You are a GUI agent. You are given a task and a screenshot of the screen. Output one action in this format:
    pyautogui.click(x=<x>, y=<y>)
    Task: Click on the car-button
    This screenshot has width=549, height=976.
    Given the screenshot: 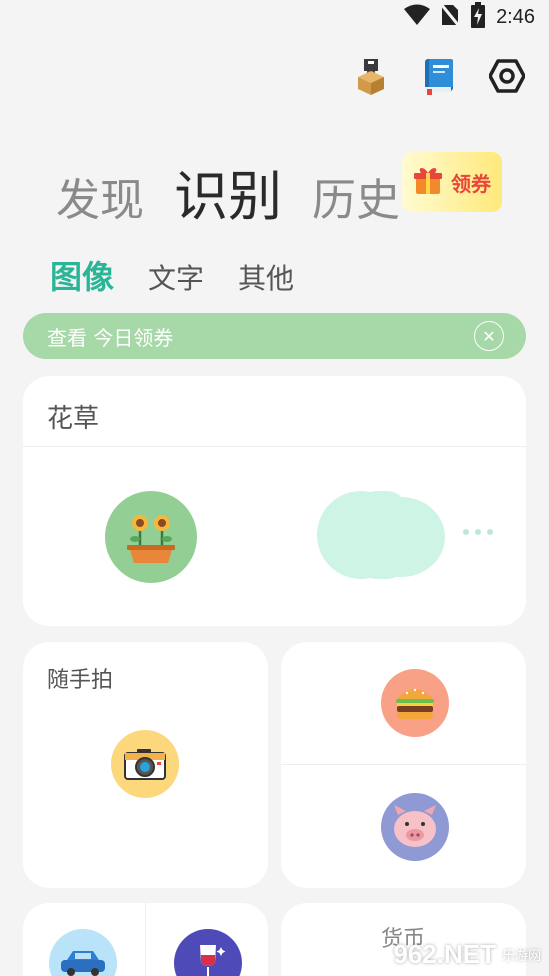 What is the action you would take?
    pyautogui.click(x=83, y=952)
    